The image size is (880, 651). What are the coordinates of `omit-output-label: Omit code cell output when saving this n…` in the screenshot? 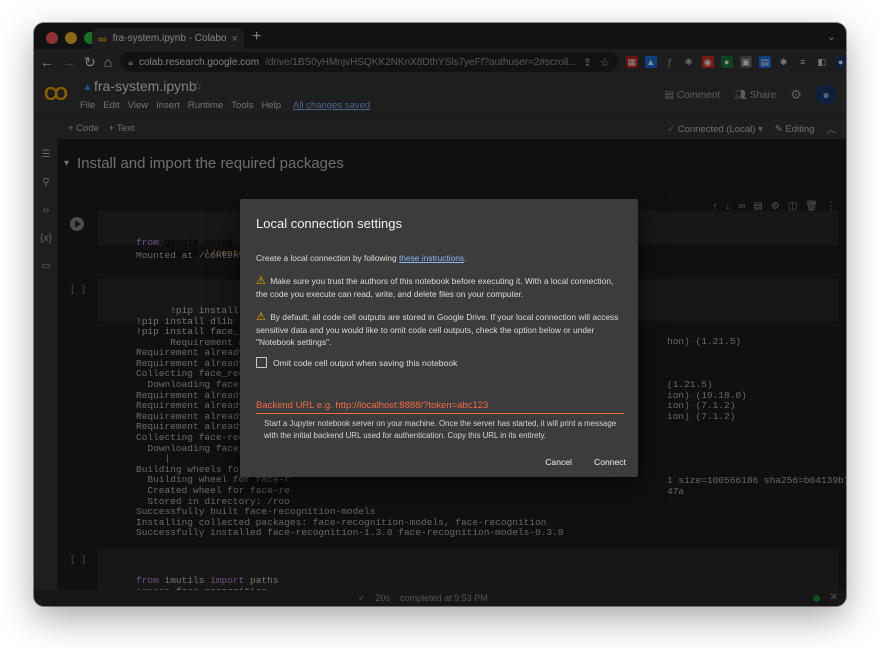 It's located at (365, 362).